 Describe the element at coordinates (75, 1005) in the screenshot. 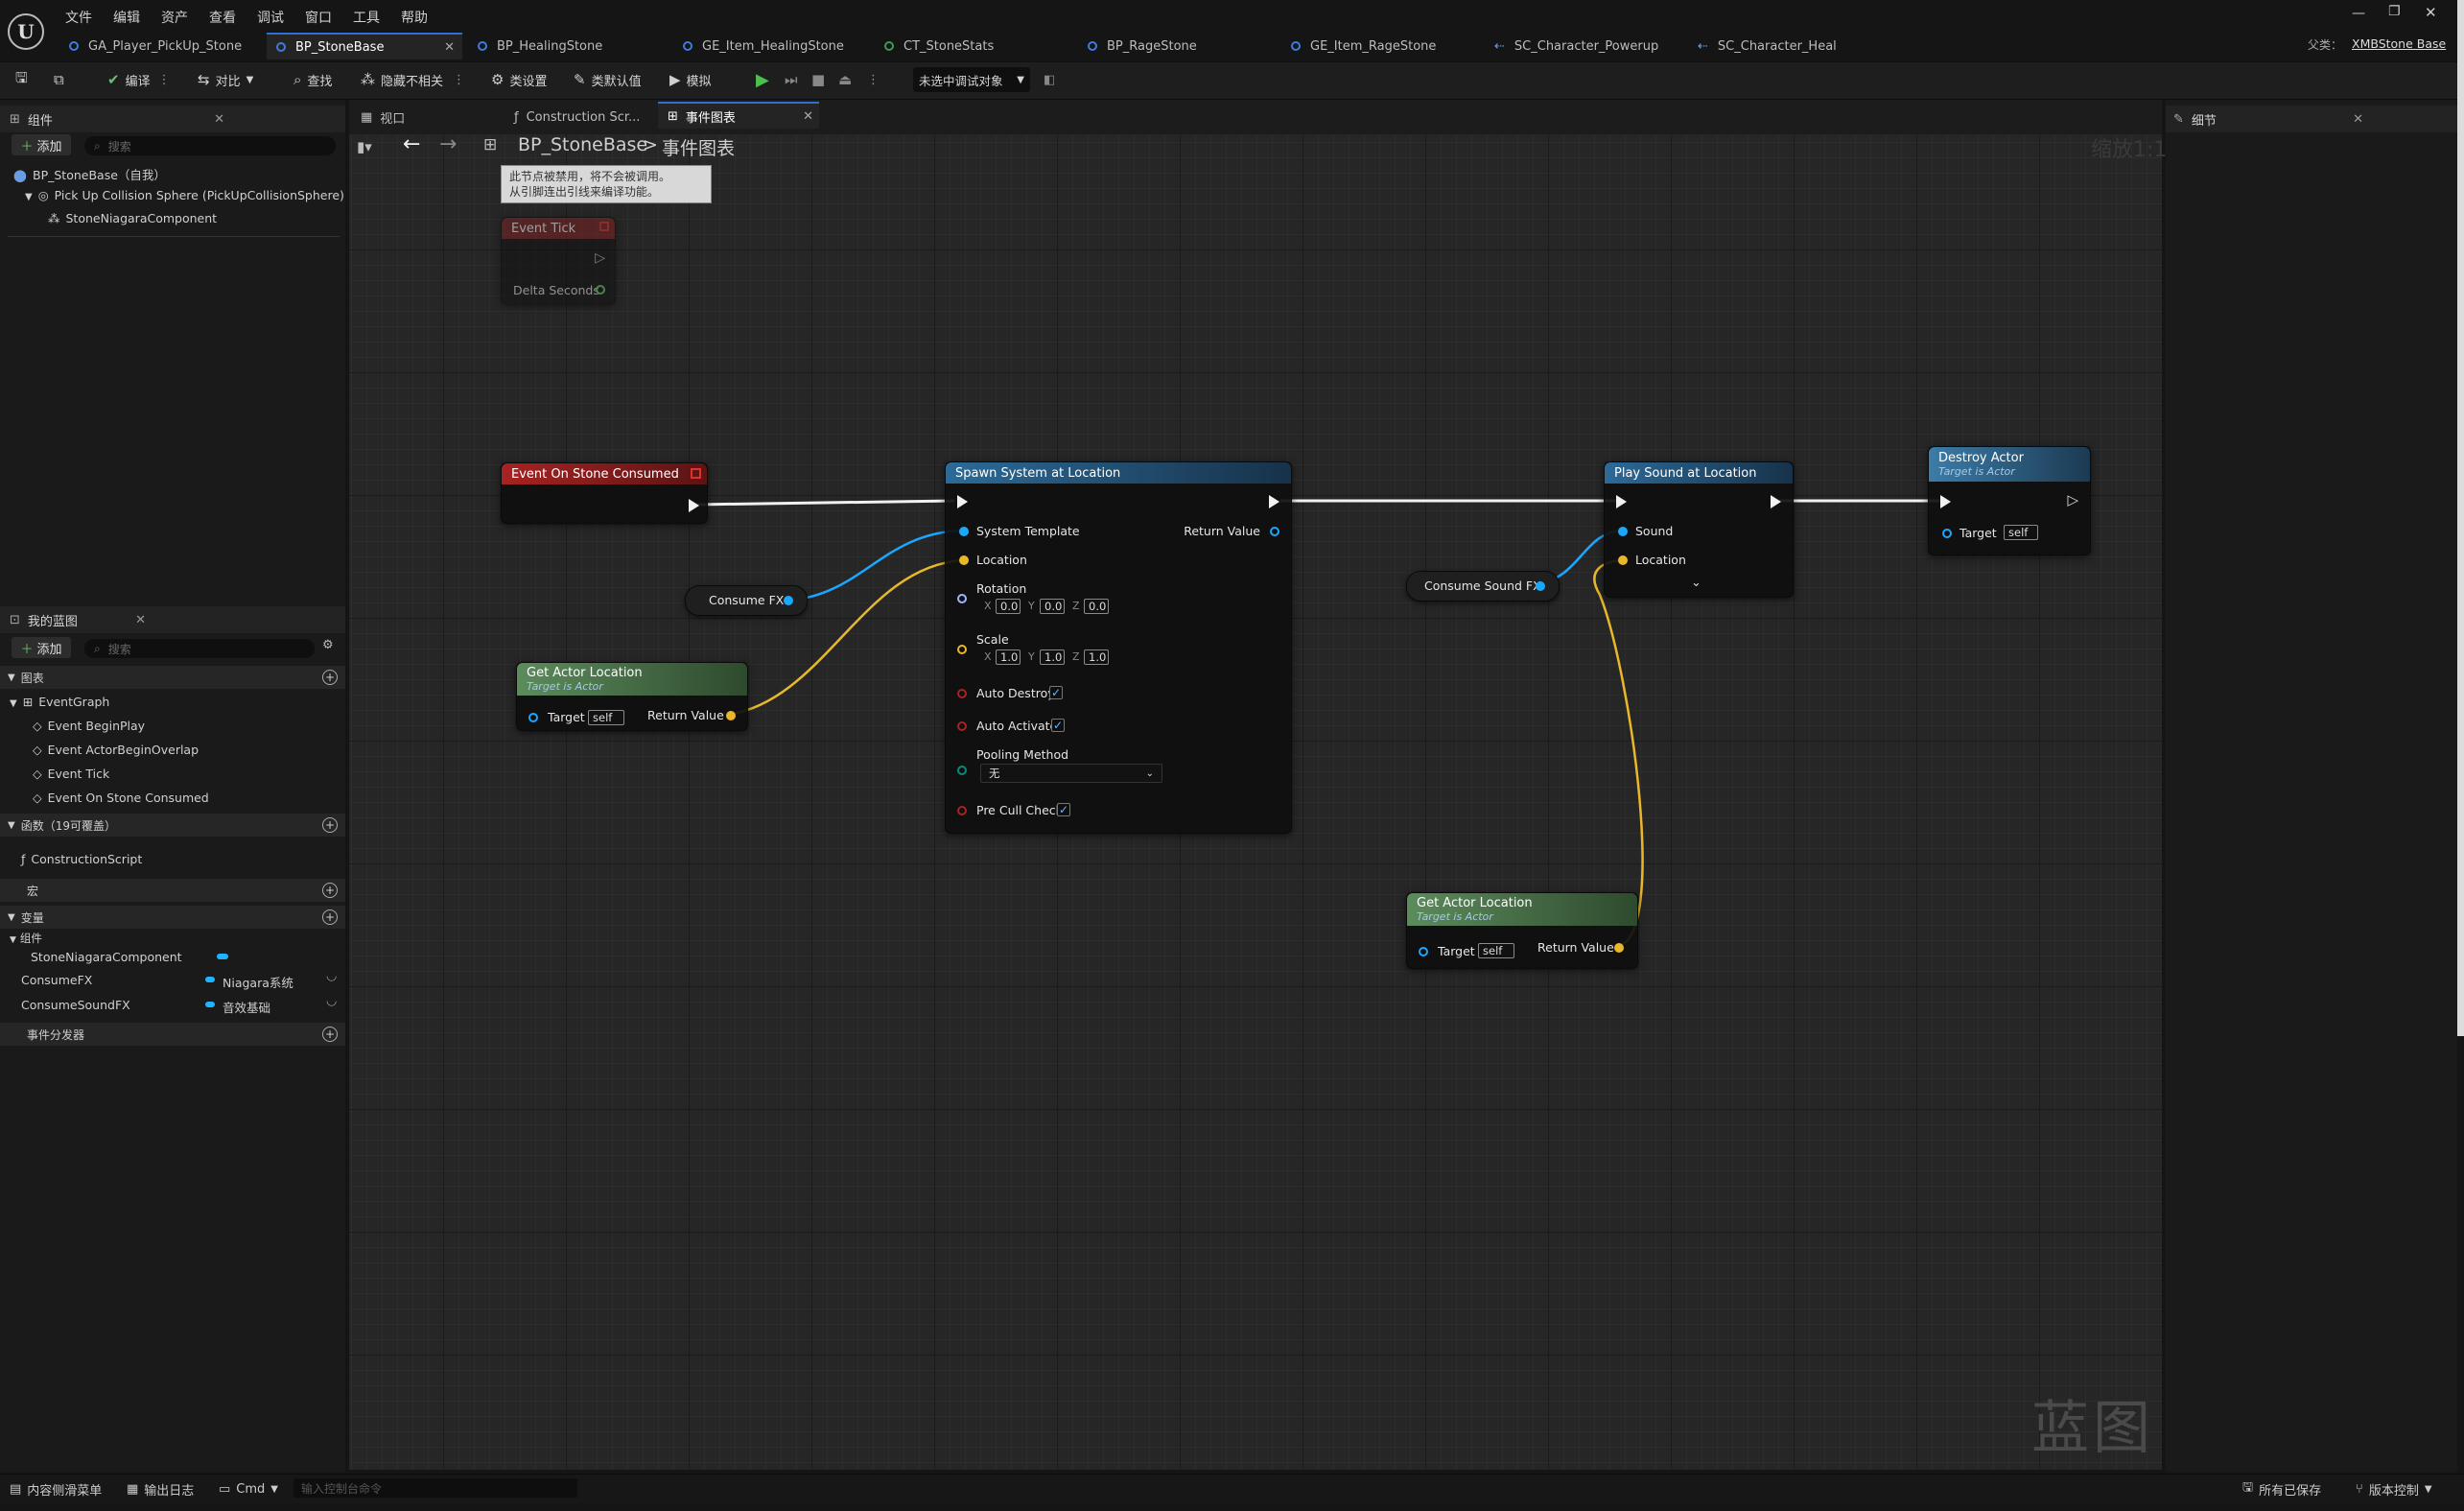

I see `variable-item-consumesoundfx: ConsumeSoundFX` at that location.